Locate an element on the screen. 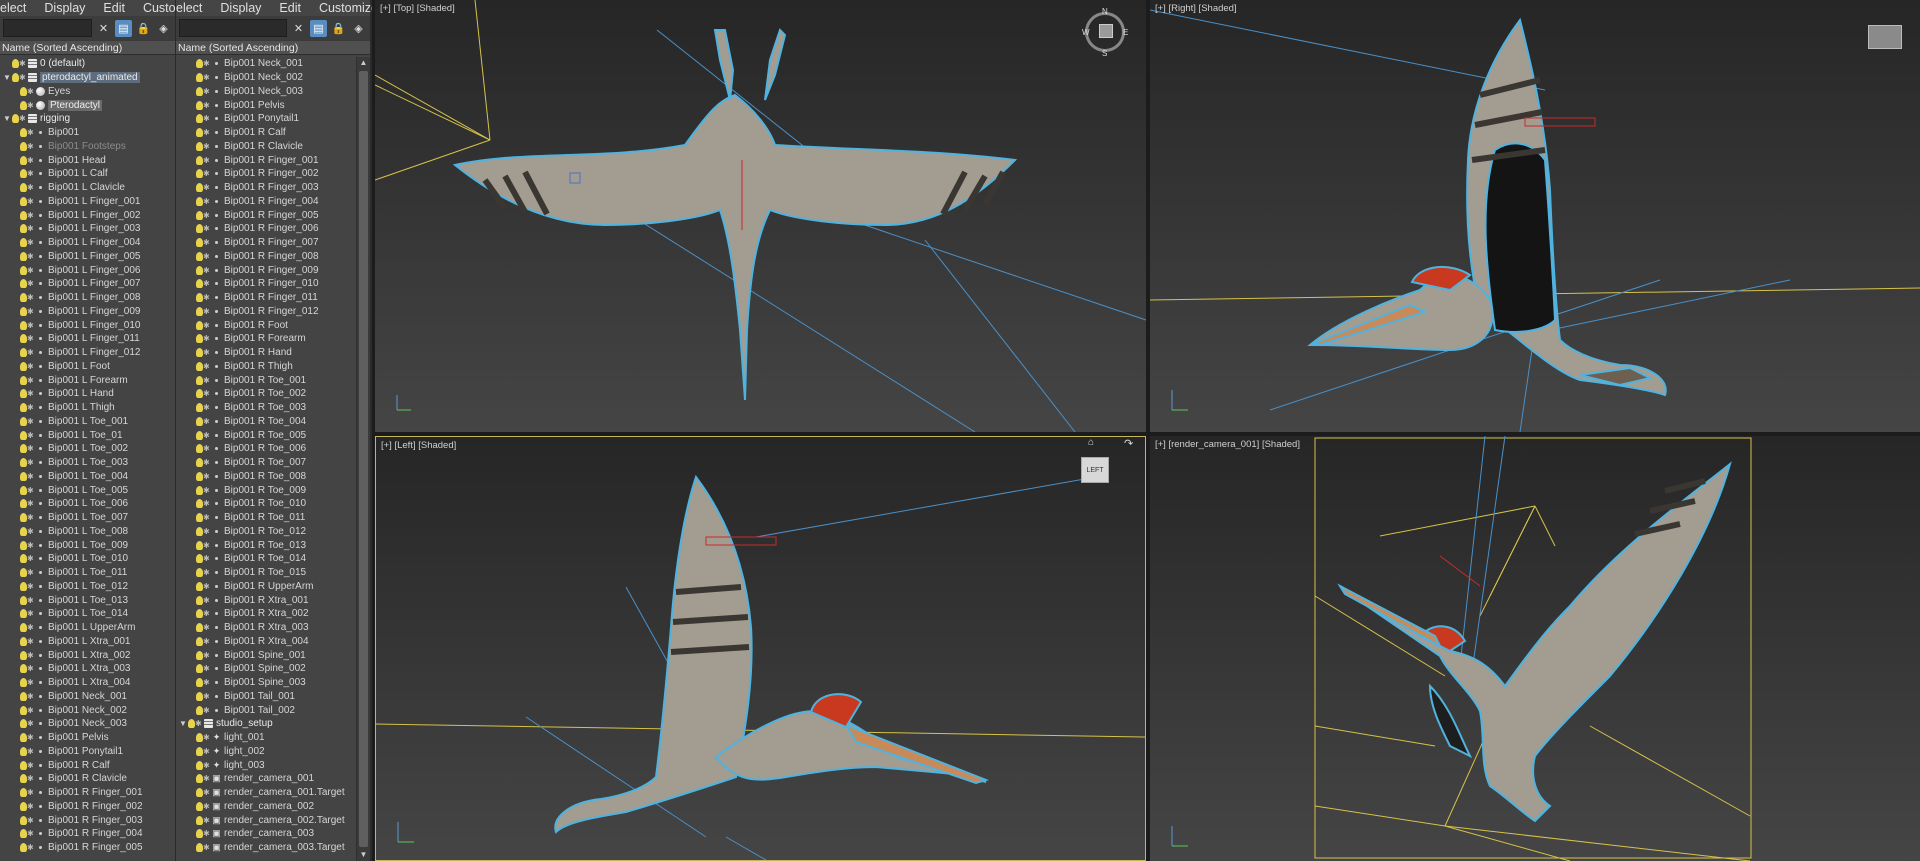 Image resolution: width=1920 pixels, height=861 pixels. tree-row: ✱ ▣ render_camera_003.Target is located at coordinates (266, 848).